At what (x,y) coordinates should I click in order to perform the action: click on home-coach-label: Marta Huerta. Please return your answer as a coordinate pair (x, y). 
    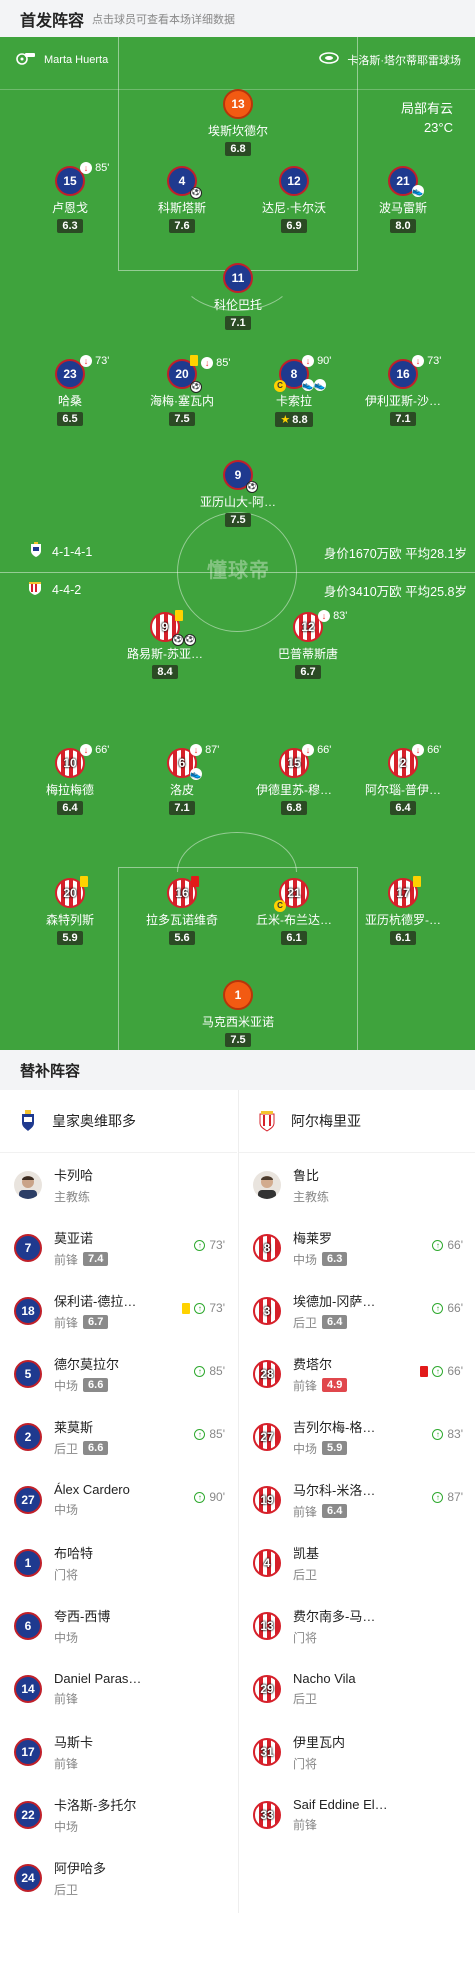
    Looking at the image, I should click on (62, 59).